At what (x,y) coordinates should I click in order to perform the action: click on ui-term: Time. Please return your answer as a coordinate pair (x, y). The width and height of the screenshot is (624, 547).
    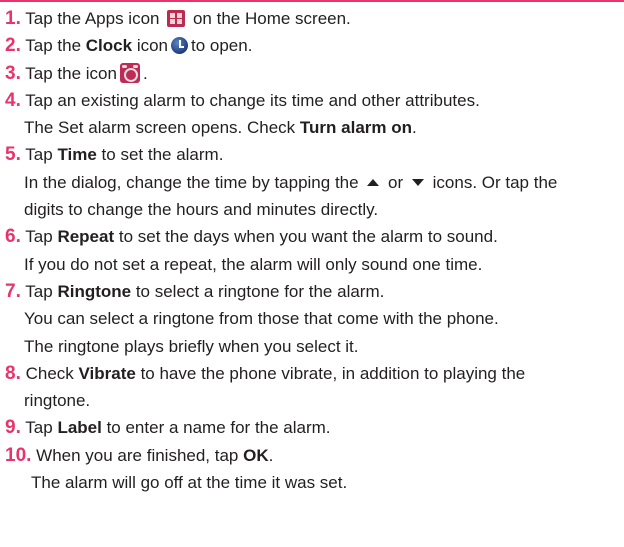
    Looking at the image, I should click on (77, 155).